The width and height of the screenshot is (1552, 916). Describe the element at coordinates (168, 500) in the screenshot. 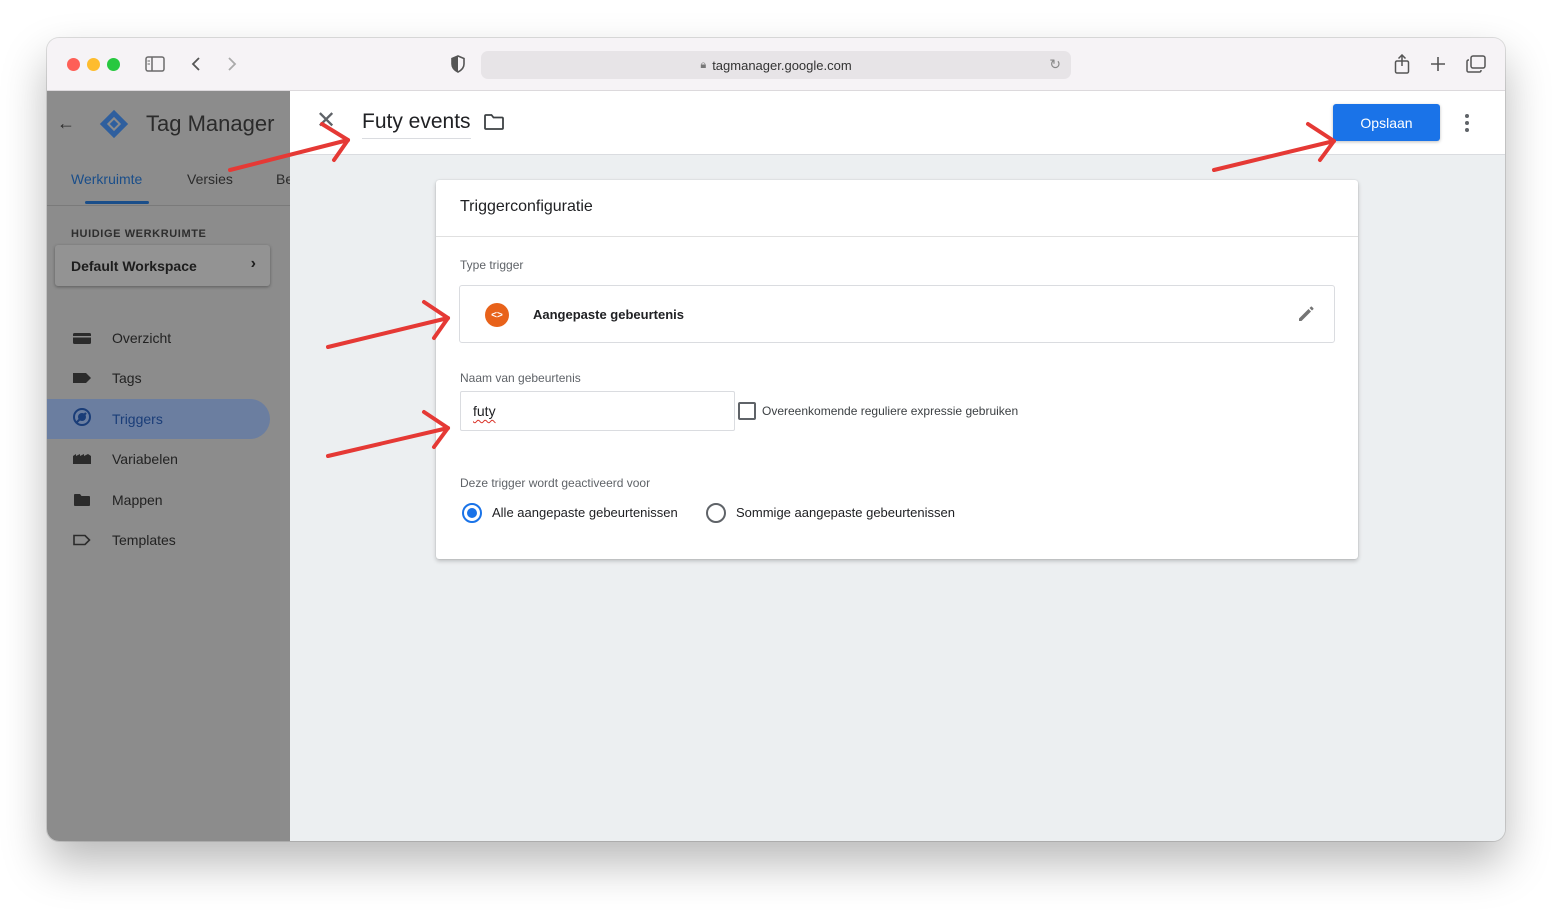

I see `sidebar-item-mappen: Mappen` at that location.